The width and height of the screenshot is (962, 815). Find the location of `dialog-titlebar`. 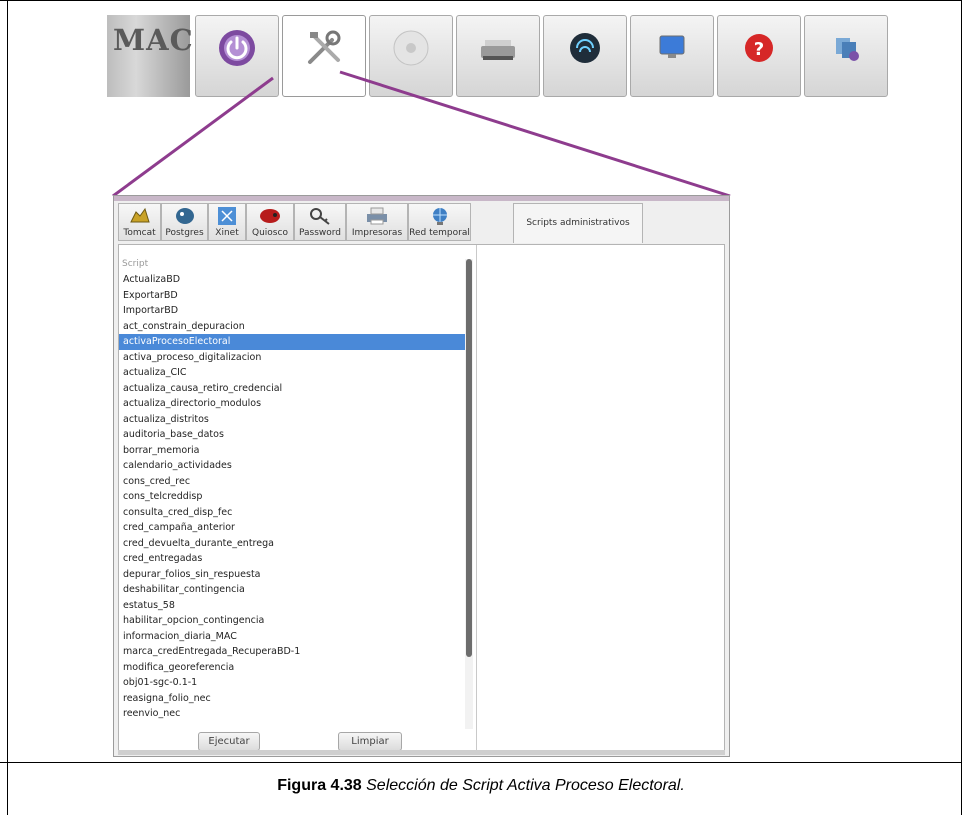

dialog-titlebar is located at coordinates (421, 198).